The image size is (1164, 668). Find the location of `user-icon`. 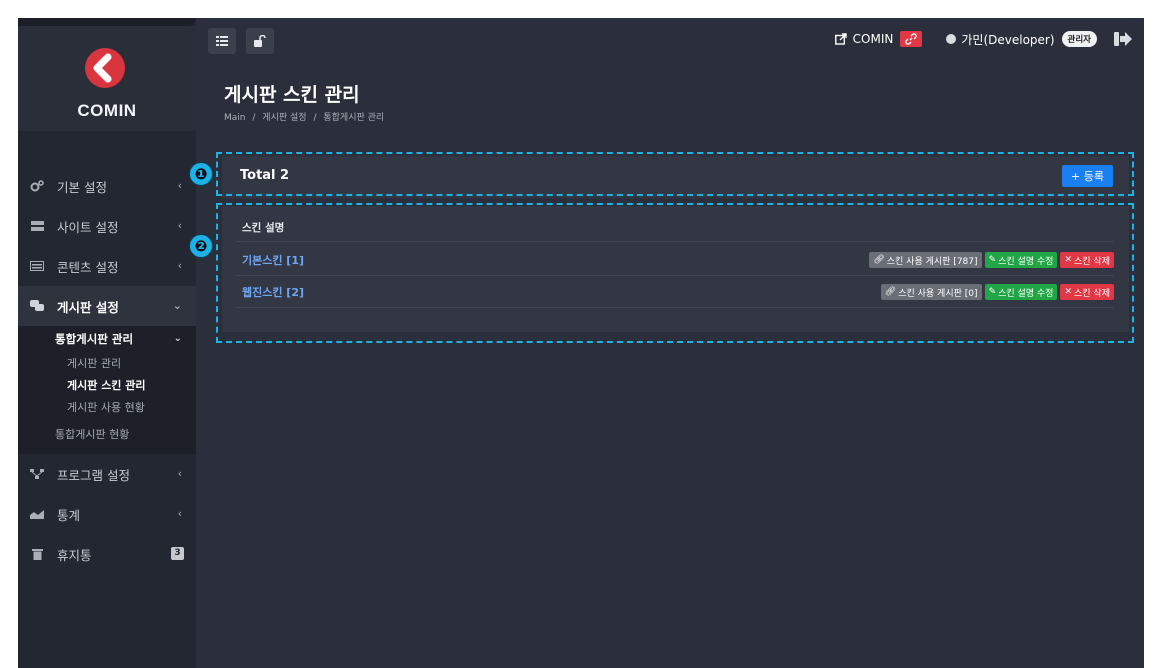

user-icon is located at coordinates (951, 39).